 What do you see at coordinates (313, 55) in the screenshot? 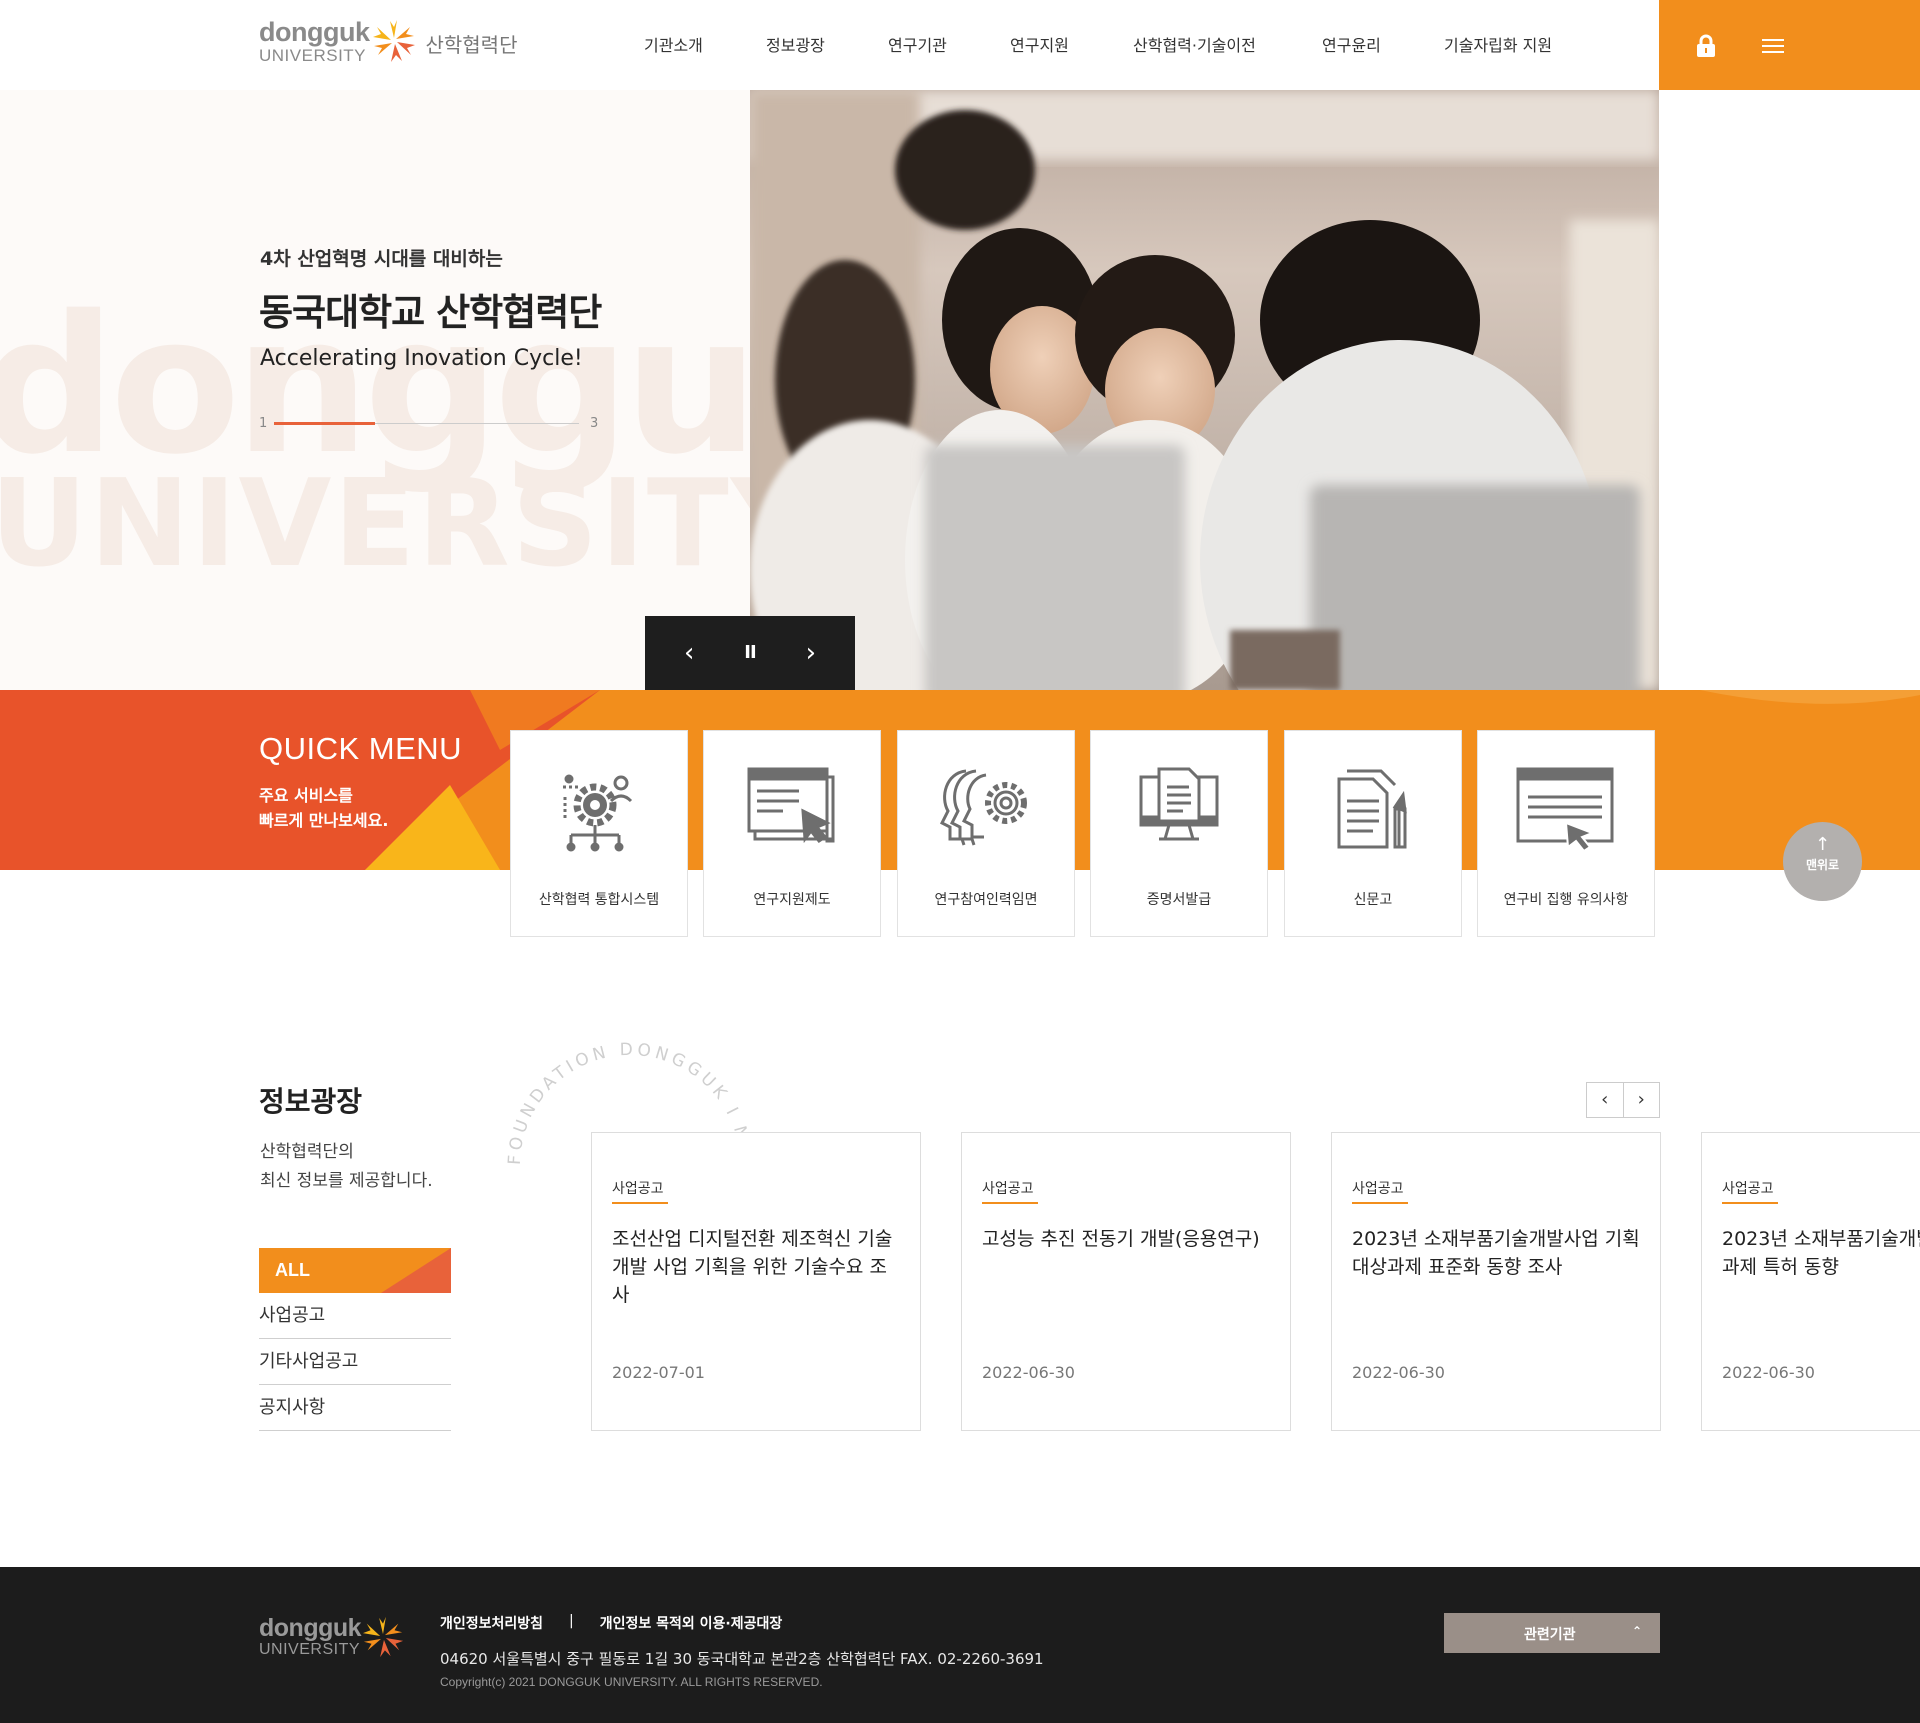
I see `logo-subtext: UNIVERSITY` at bounding box center [313, 55].